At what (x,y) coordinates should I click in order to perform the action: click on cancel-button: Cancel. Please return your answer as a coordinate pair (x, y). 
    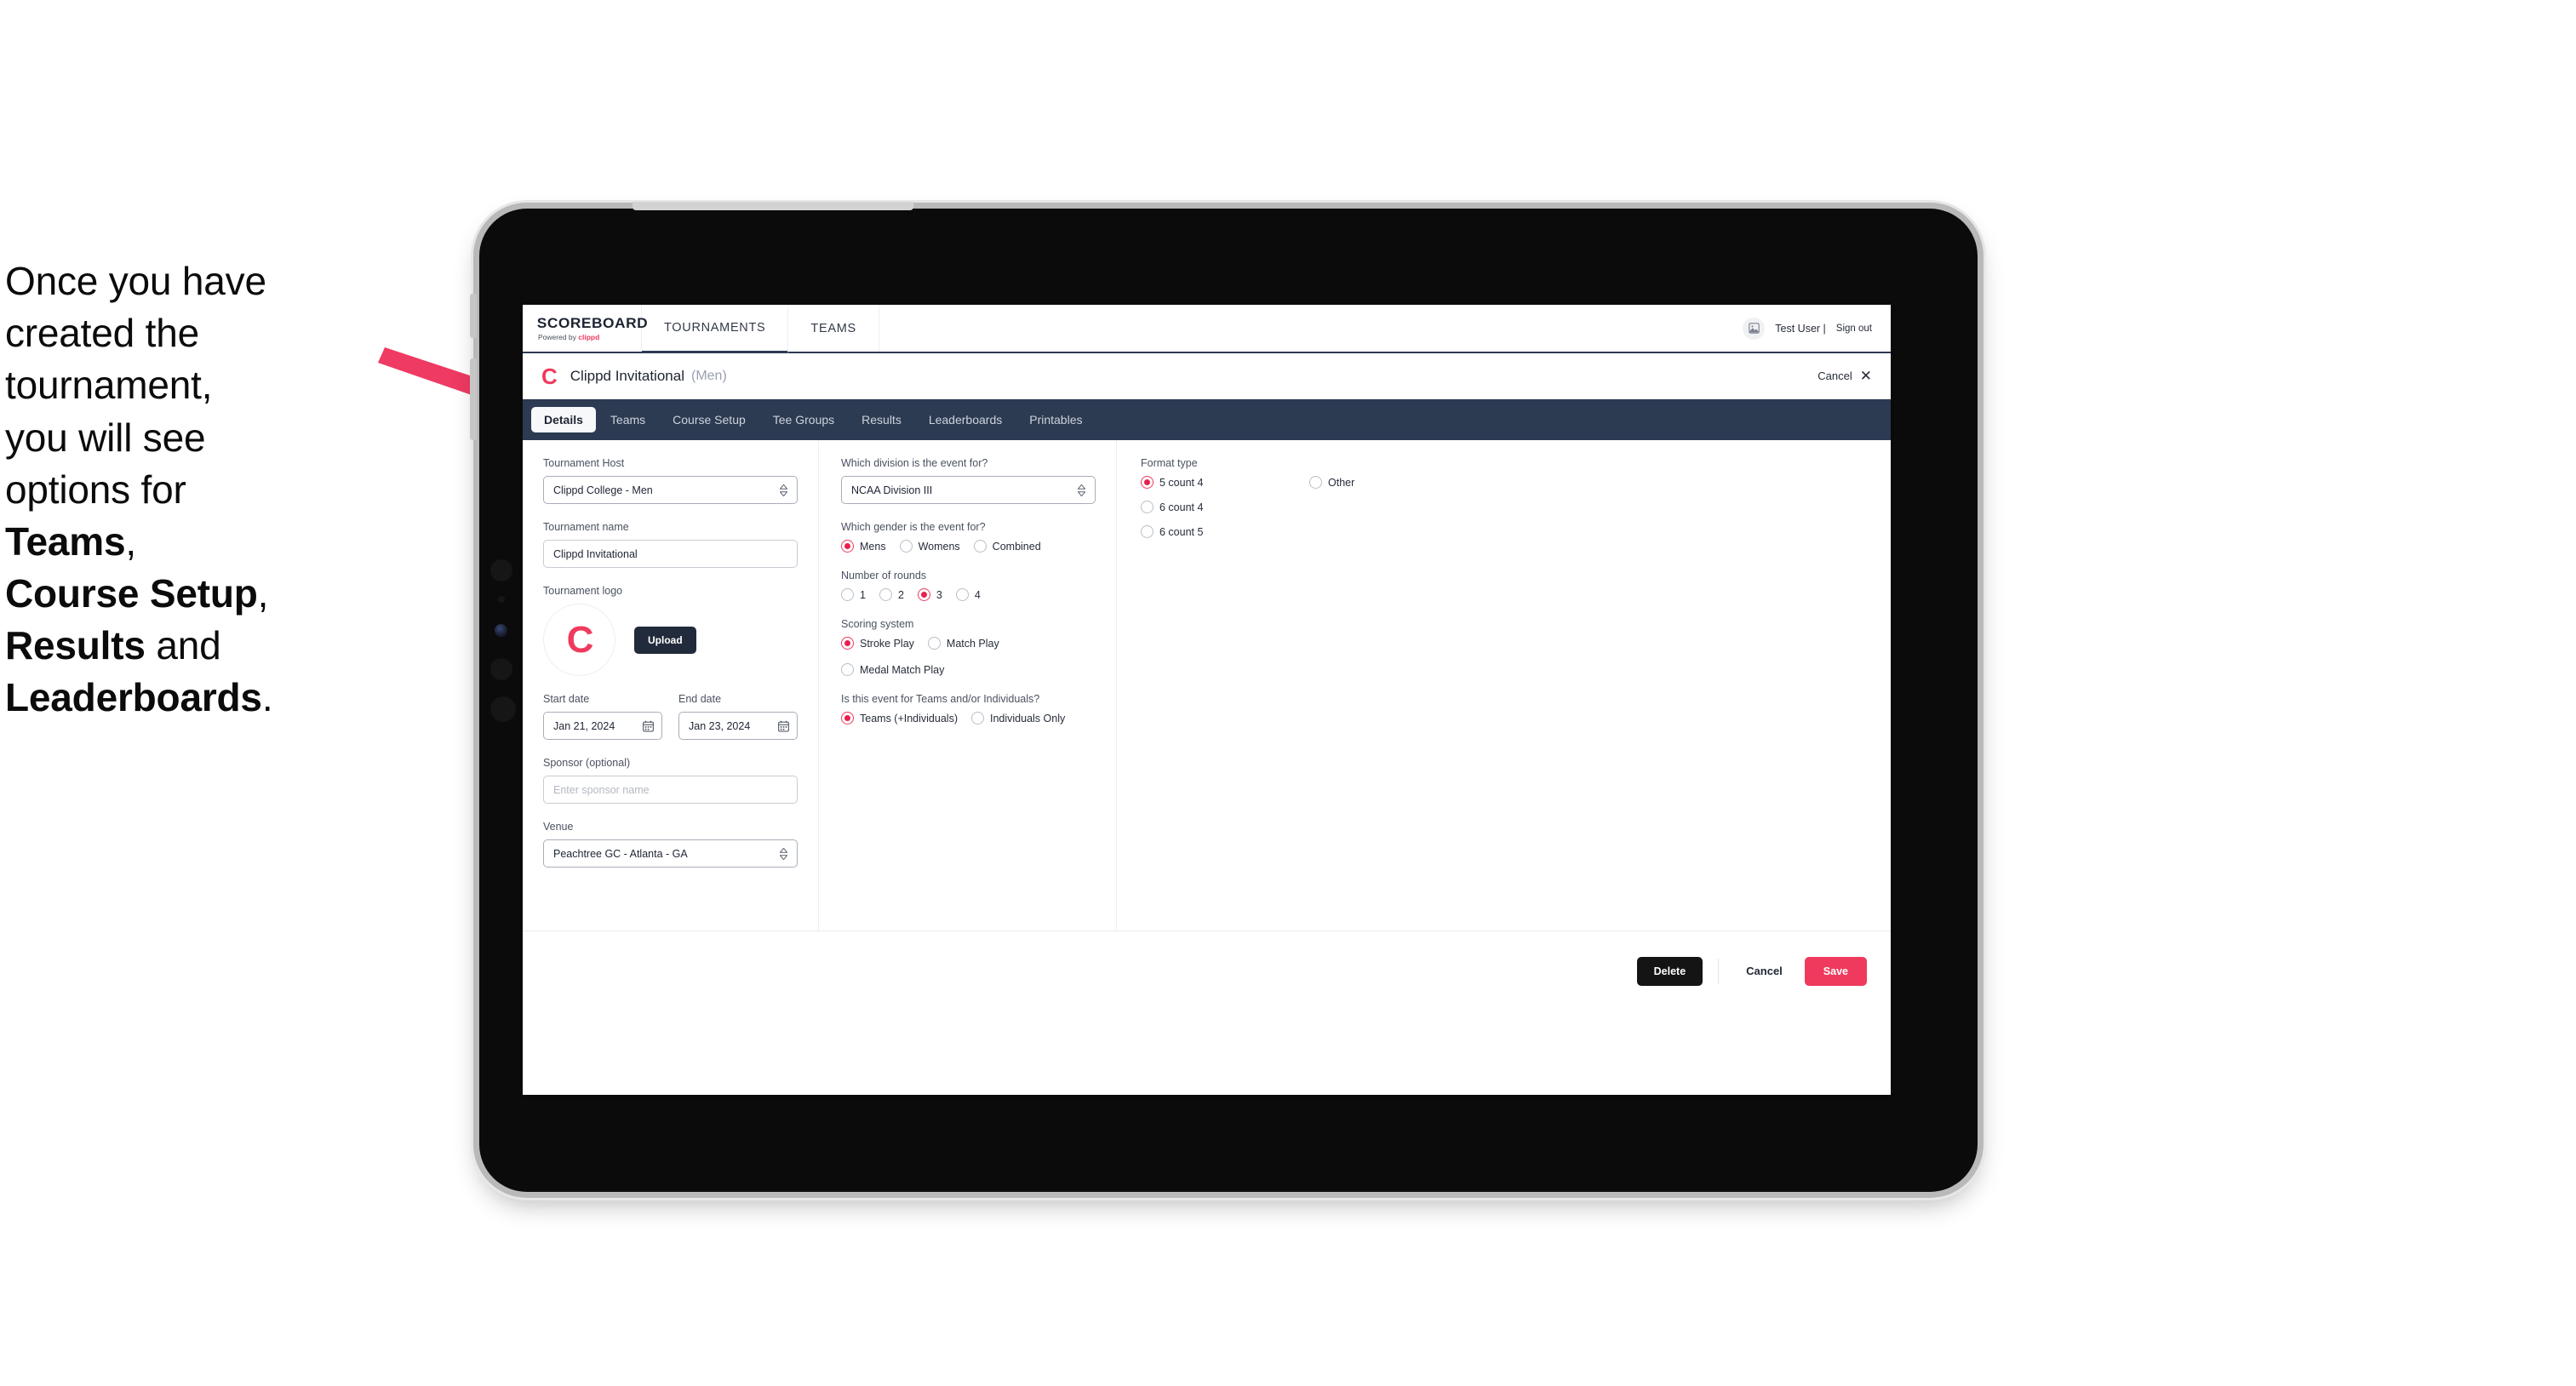
    Looking at the image, I should click on (1765, 971).